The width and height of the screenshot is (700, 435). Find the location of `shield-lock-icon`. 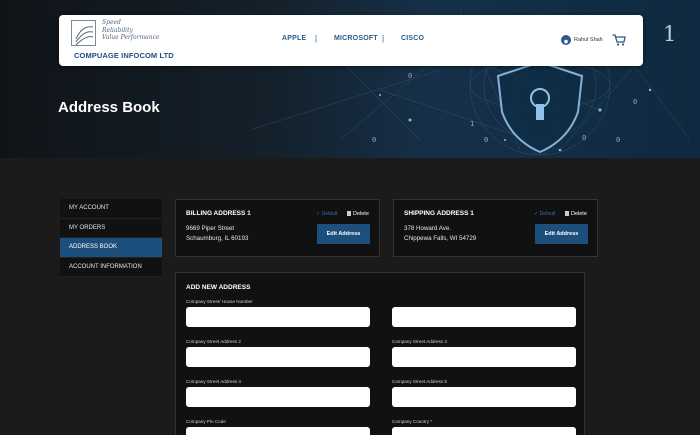

shield-lock-icon is located at coordinates (540, 107).